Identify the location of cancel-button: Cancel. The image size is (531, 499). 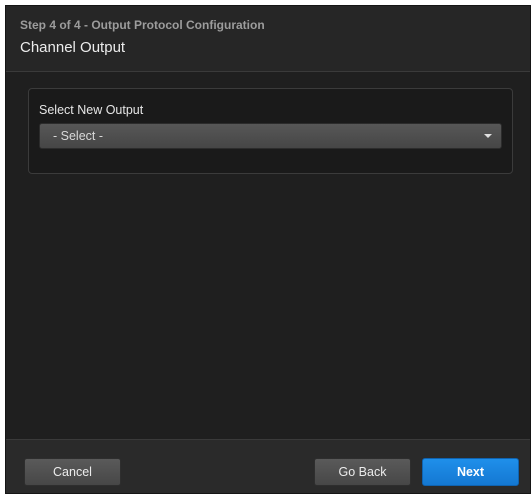
(72, 472).